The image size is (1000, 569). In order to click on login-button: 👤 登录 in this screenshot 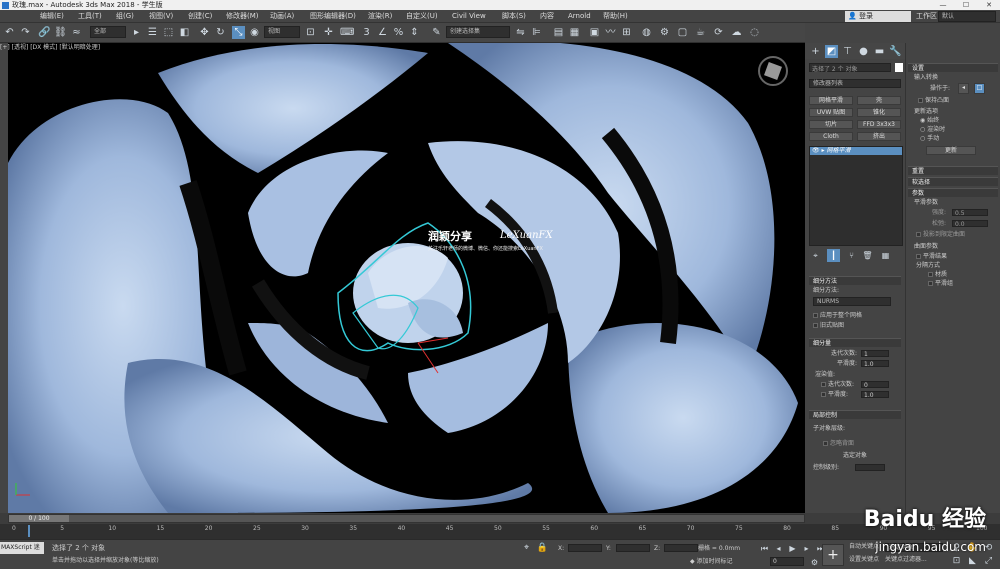, I will do `click(878, 16)`.